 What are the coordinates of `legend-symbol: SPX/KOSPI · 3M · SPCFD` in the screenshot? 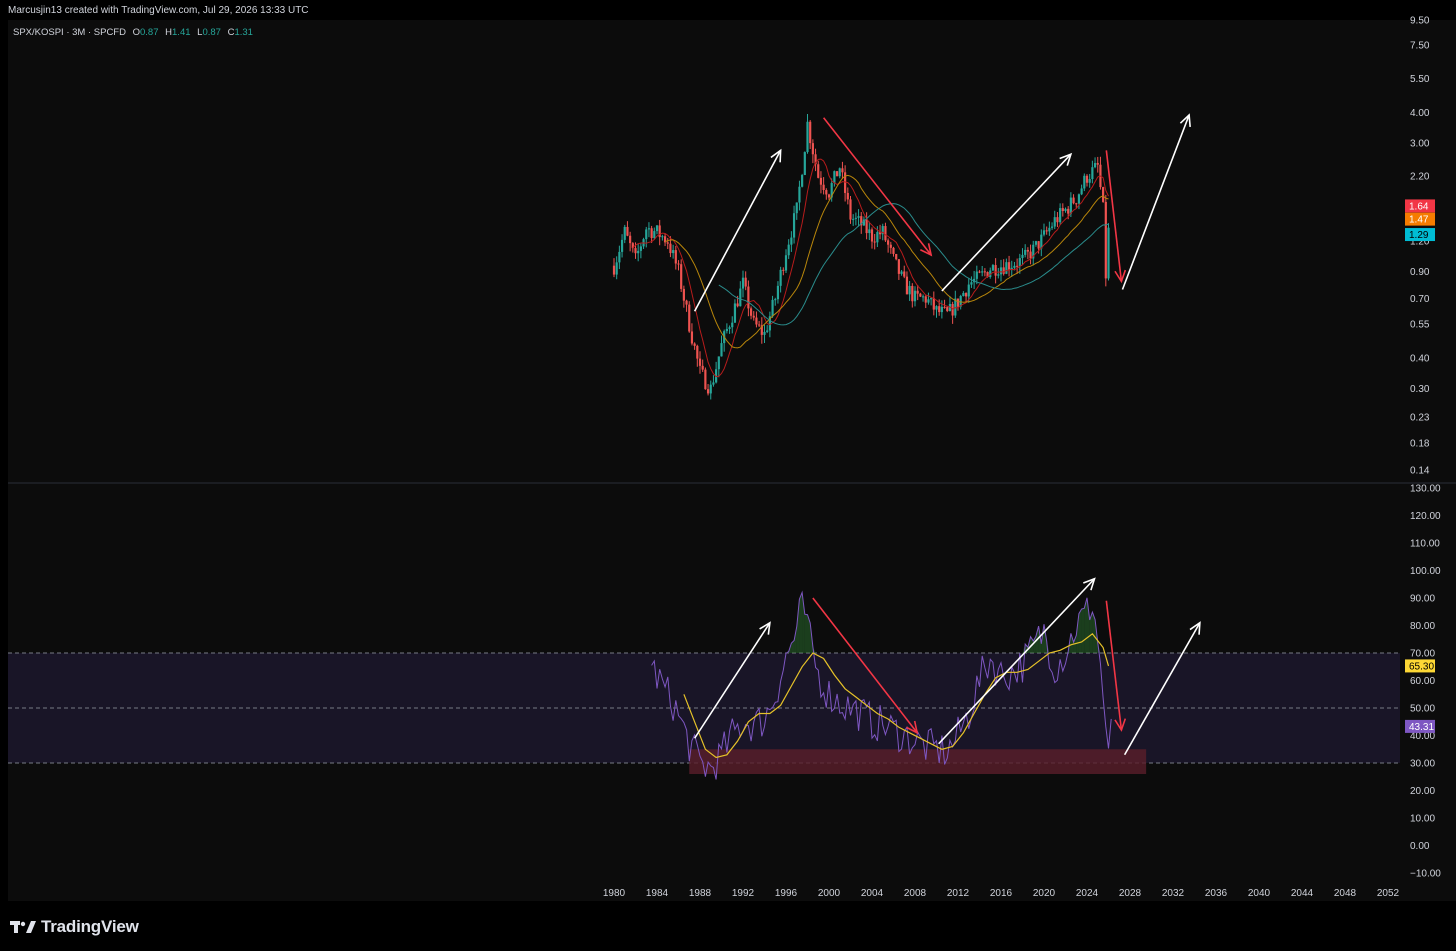 It's located at (69, 32).